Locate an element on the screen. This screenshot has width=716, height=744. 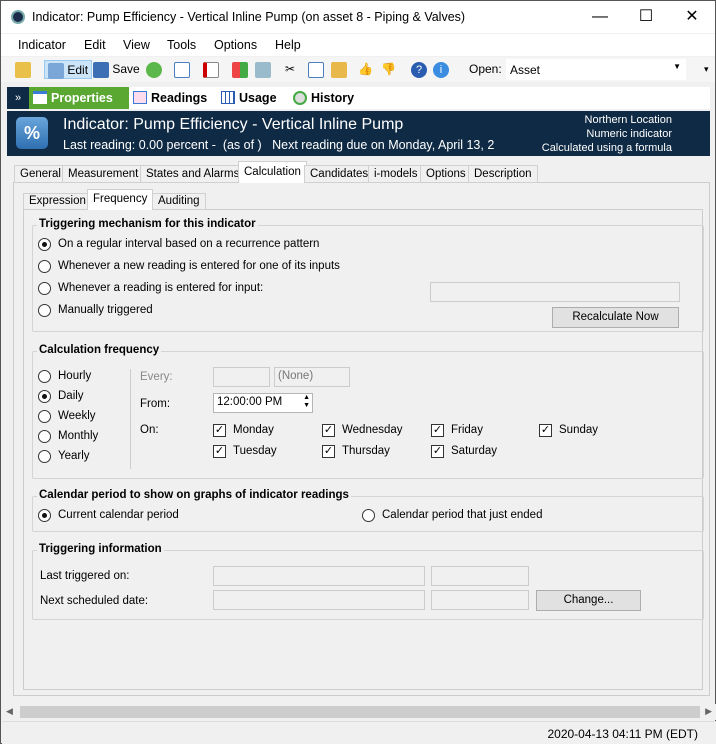
every-field is located at coordinates (241, 377).